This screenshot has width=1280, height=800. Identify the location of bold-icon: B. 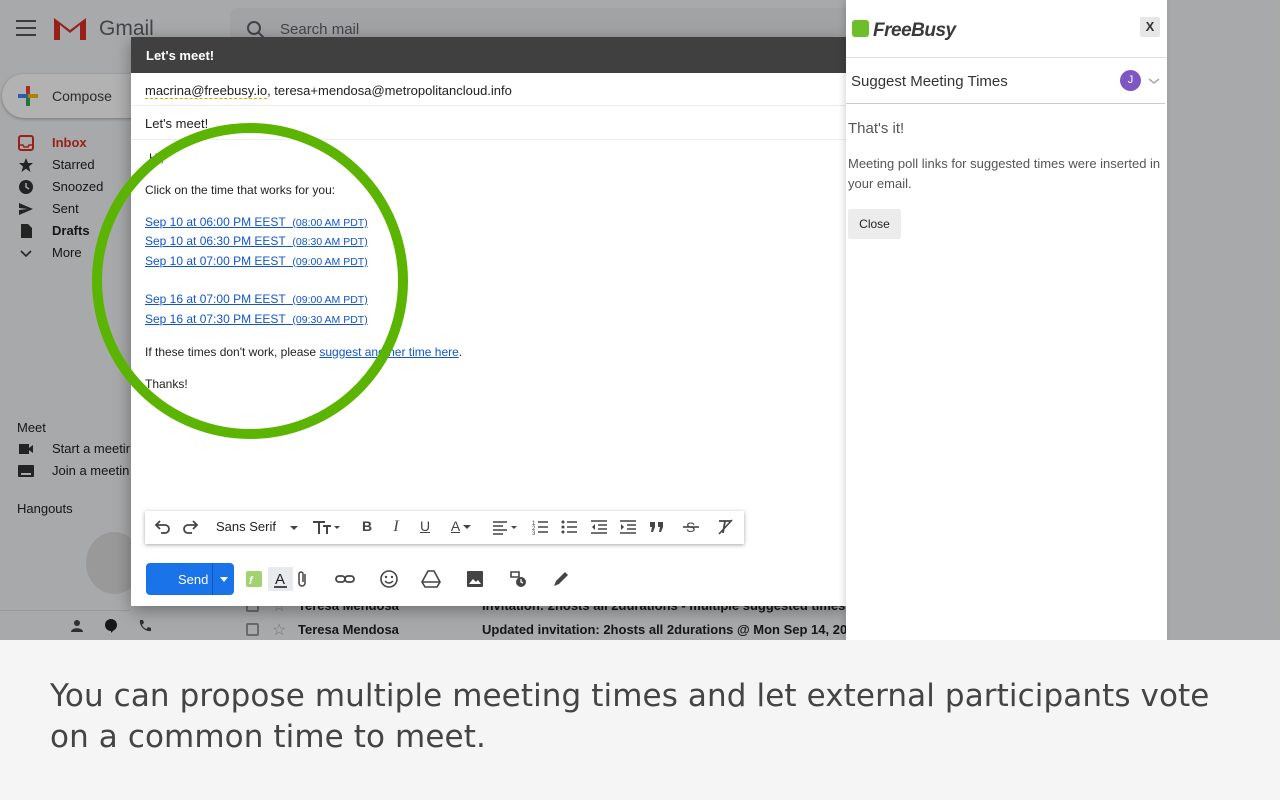
(367, 527).